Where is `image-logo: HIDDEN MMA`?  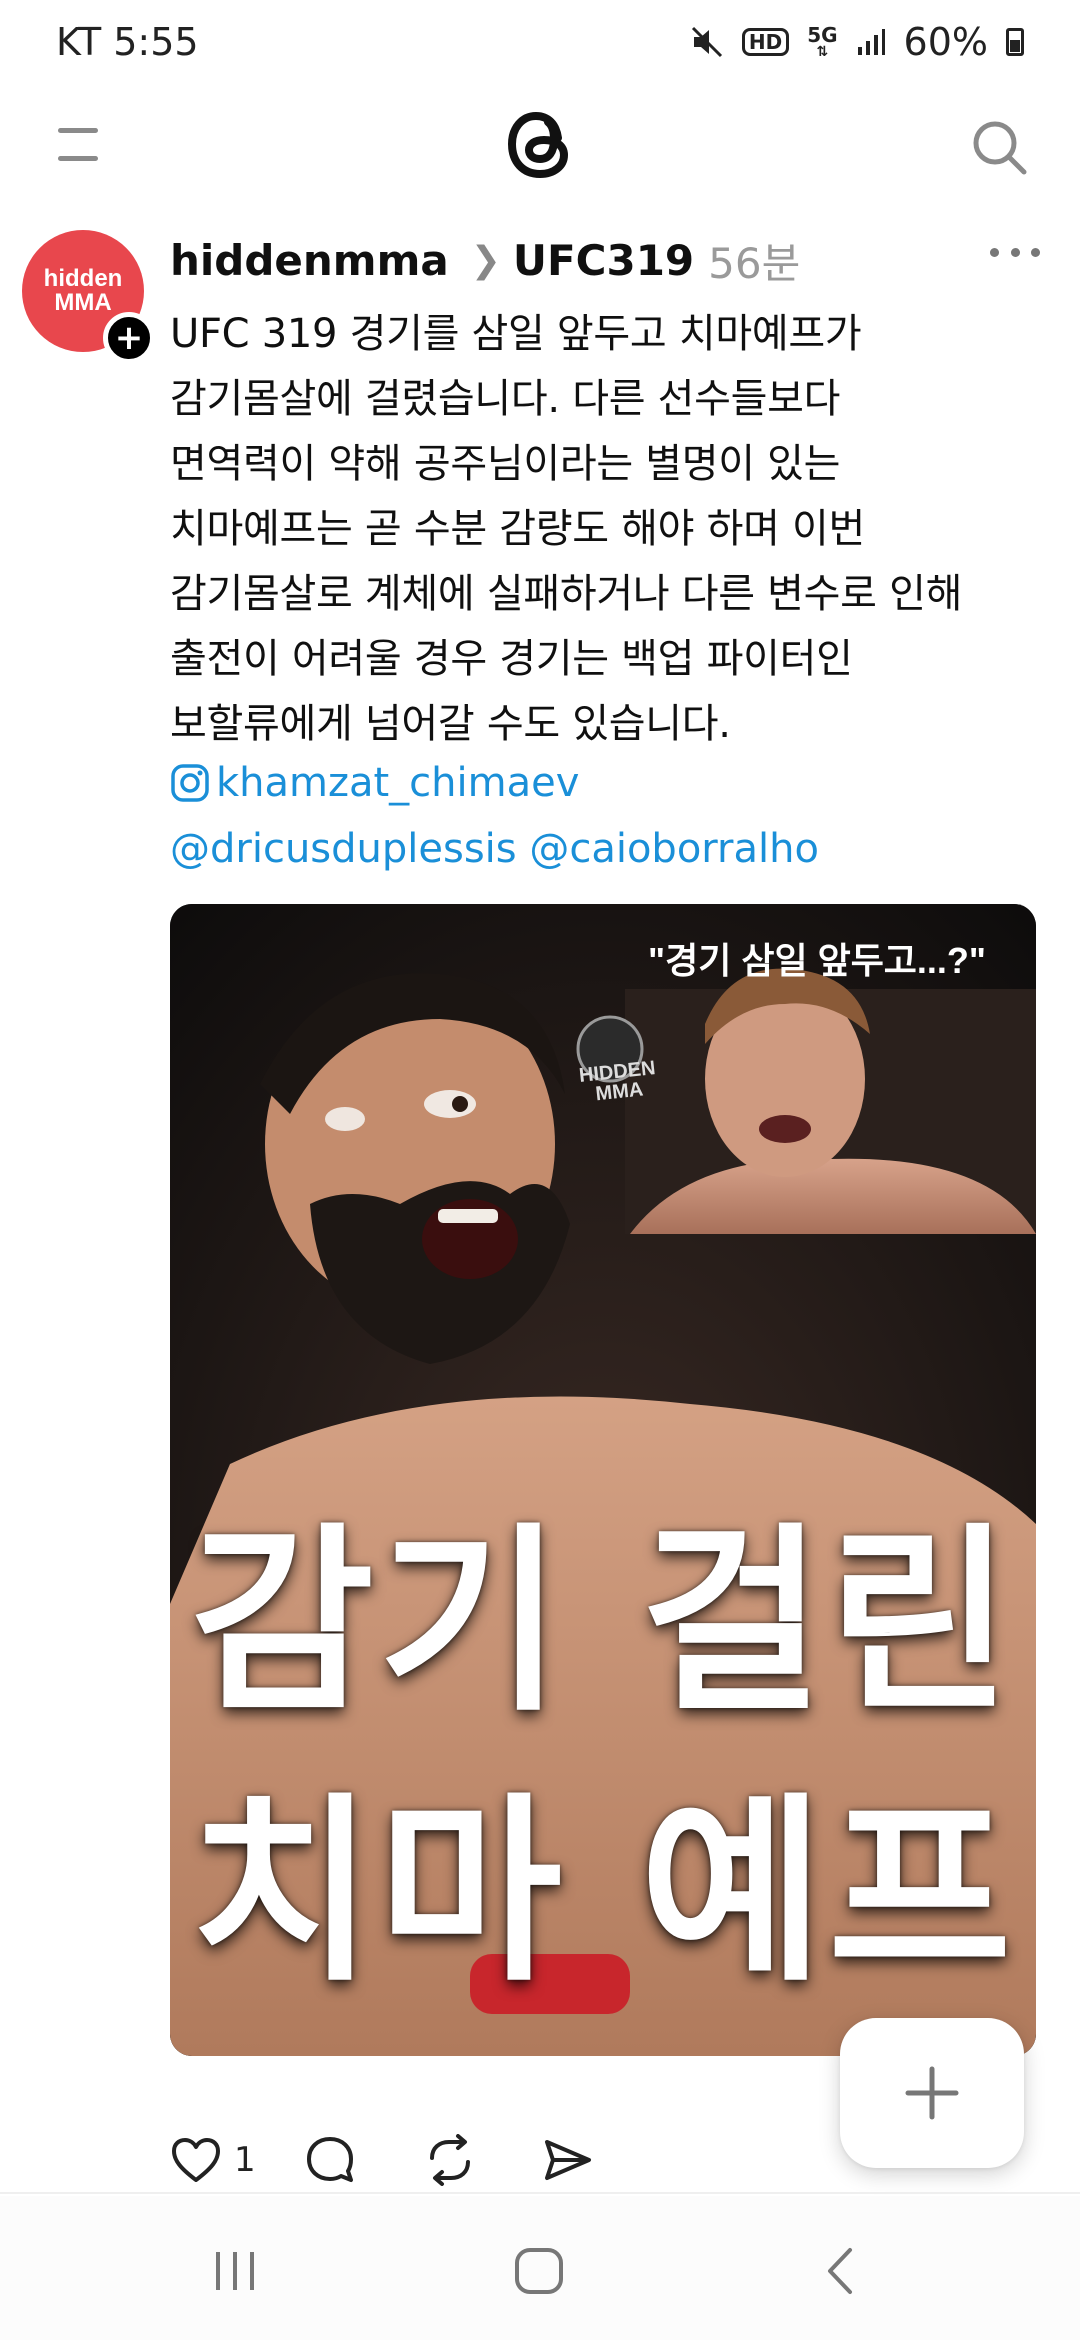
image-logo: HIDDEN MMA is located at coordinates (618, 1081).